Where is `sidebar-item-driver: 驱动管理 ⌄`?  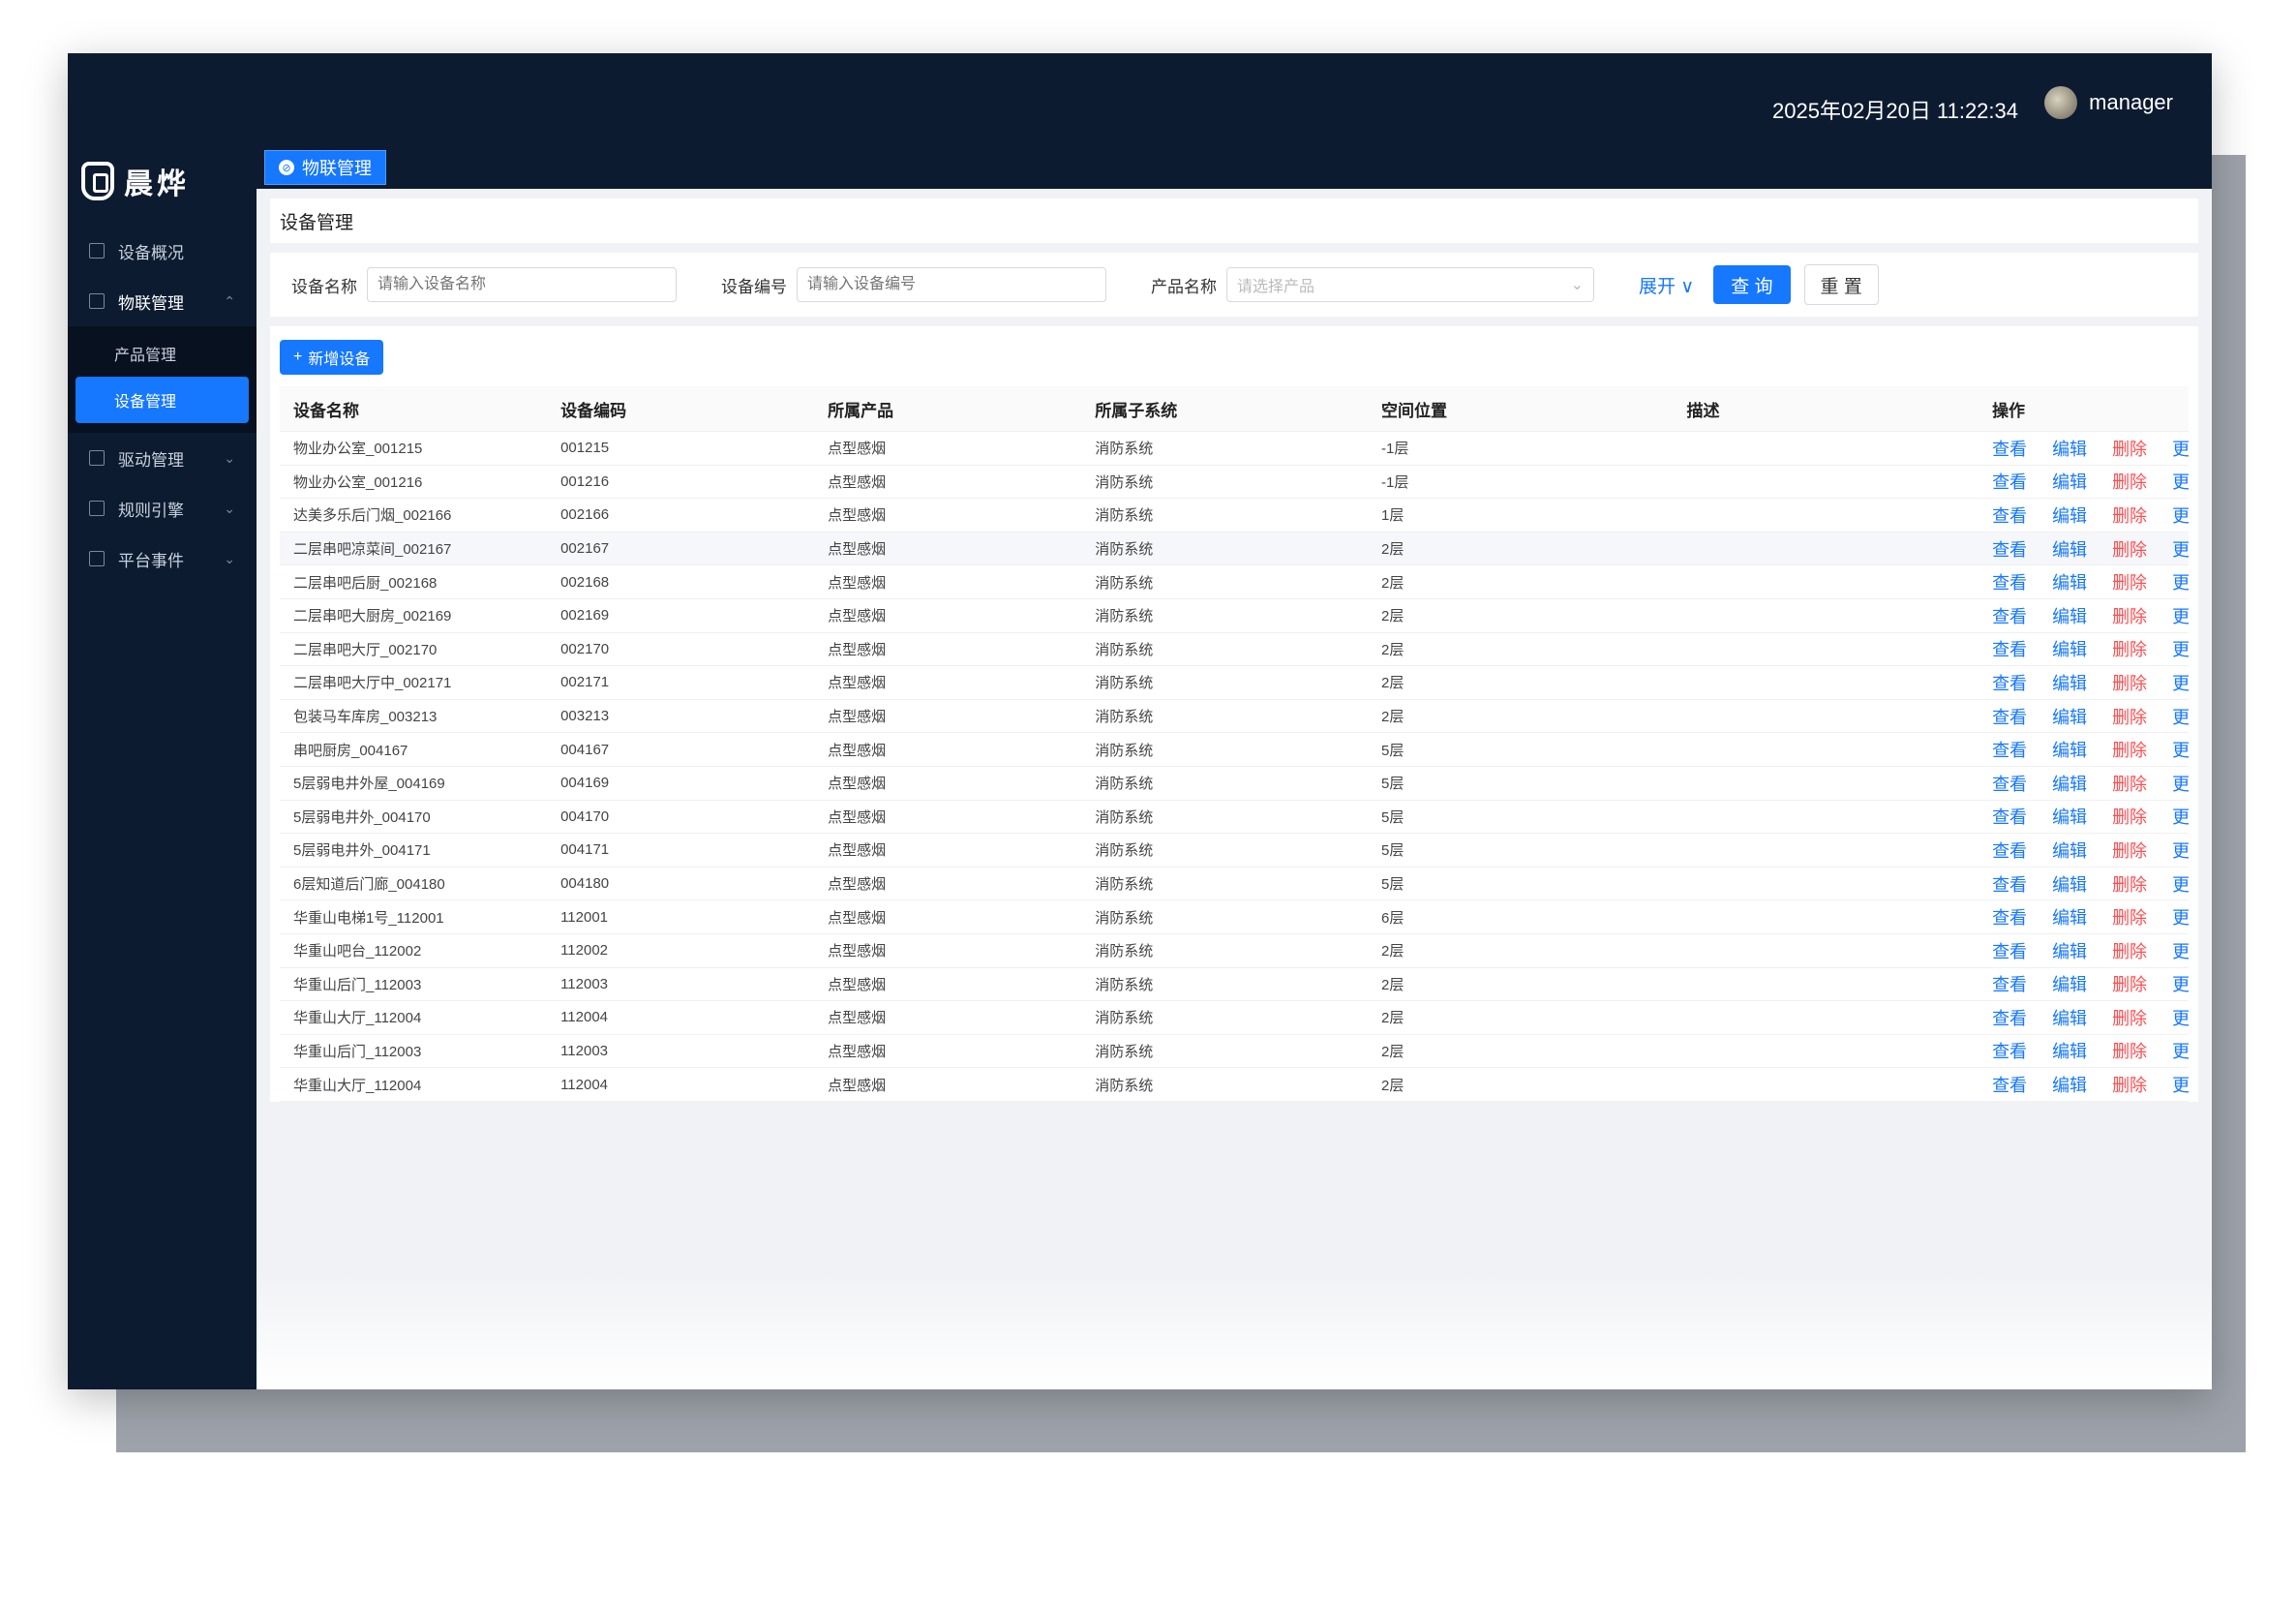
sidebar-item-driver: 驱动管理 ⌄ is located at coordinates (162, 458).